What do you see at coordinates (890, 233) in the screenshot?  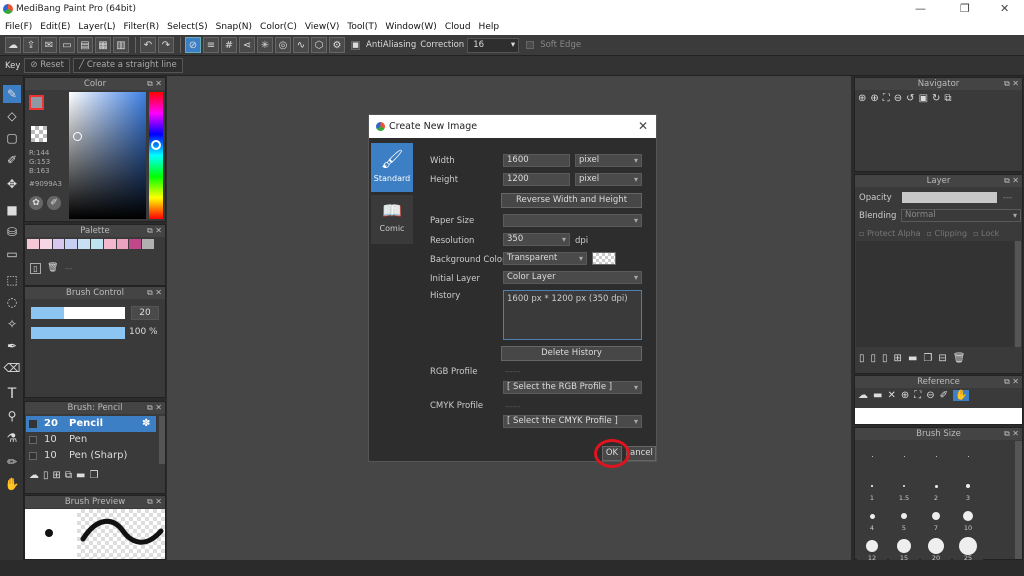 I see `protect-alpha-checkbox: ▫ Protect Alpha` at bounding box center [890, 233].